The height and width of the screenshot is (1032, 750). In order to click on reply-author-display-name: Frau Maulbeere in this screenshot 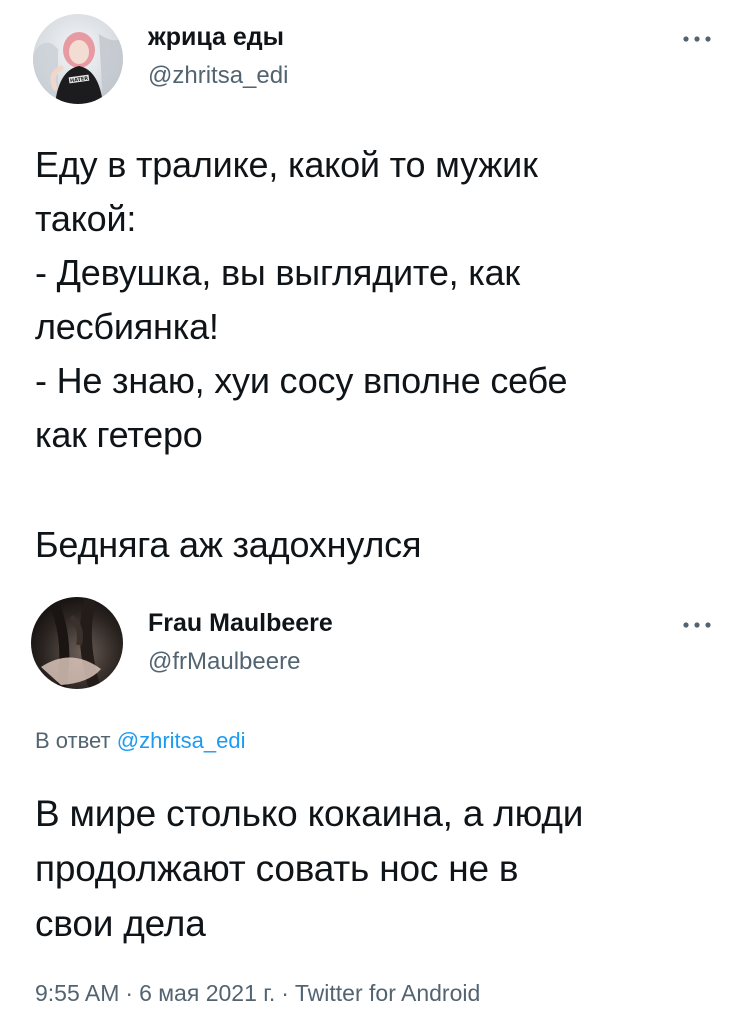, I will do `click(240, 623)`.